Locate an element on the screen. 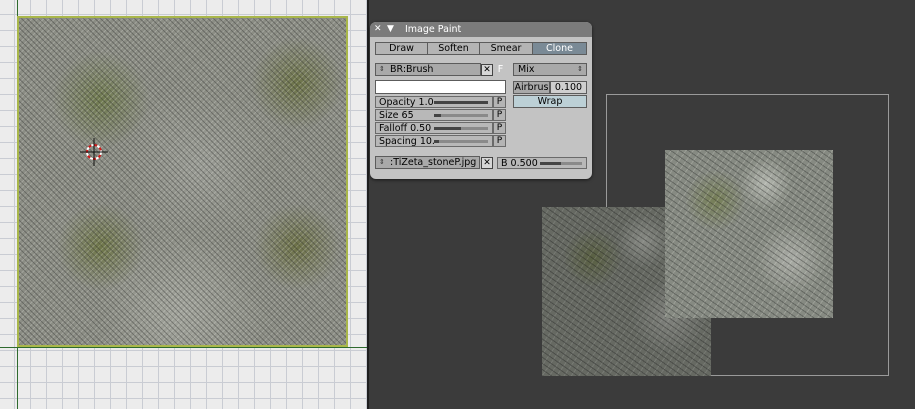 The width and height of the screenshot is (915, 409). size-pressure-button: P is located at coordinates (499, 115).